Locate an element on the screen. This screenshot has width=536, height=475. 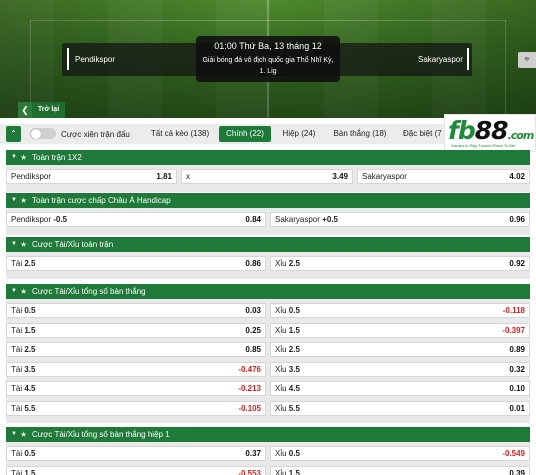
odds-cell: Tài 0.5 0.03 is located at coordinates (136, 310).